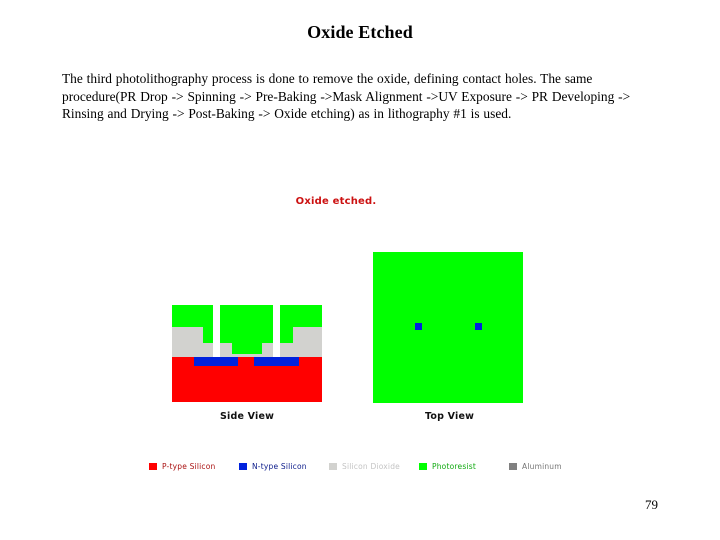 This screenshot has height=540, width=720. What do you see at coordinates (454, 466) in the screenshot?
I see `legend-label: Photoresist` at bounding box center [454, 466].